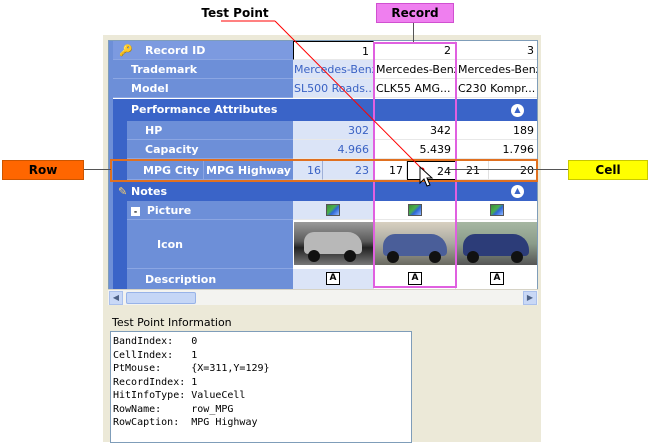 This screenshot has height=446, width=653. I want to click on test-point-info-title: Test Point Information, so click(172, 322).